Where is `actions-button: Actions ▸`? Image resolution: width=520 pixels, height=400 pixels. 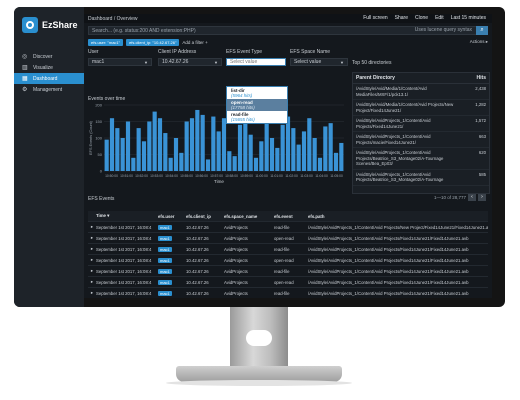
actions-button: Actions ▸ is located at coordinates (479, 42).